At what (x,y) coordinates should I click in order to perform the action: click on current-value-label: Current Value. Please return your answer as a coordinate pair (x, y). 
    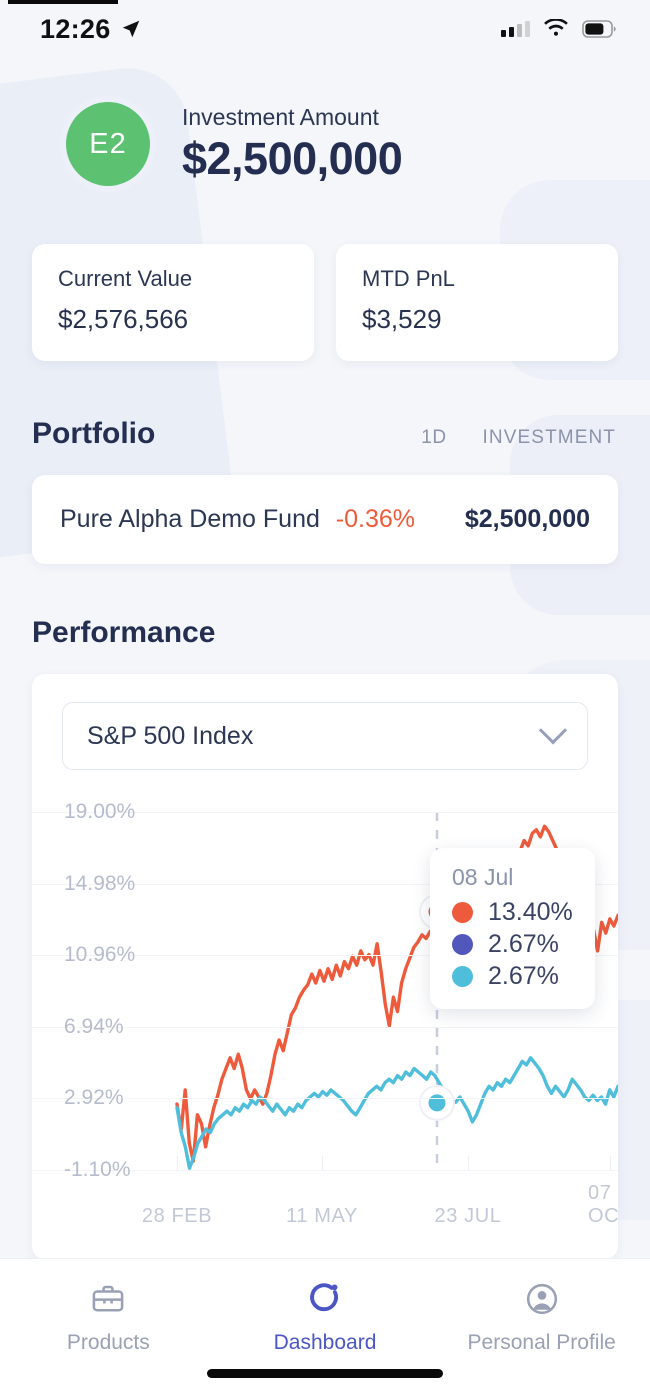
    Looking at the image, I should click on (125, 278).